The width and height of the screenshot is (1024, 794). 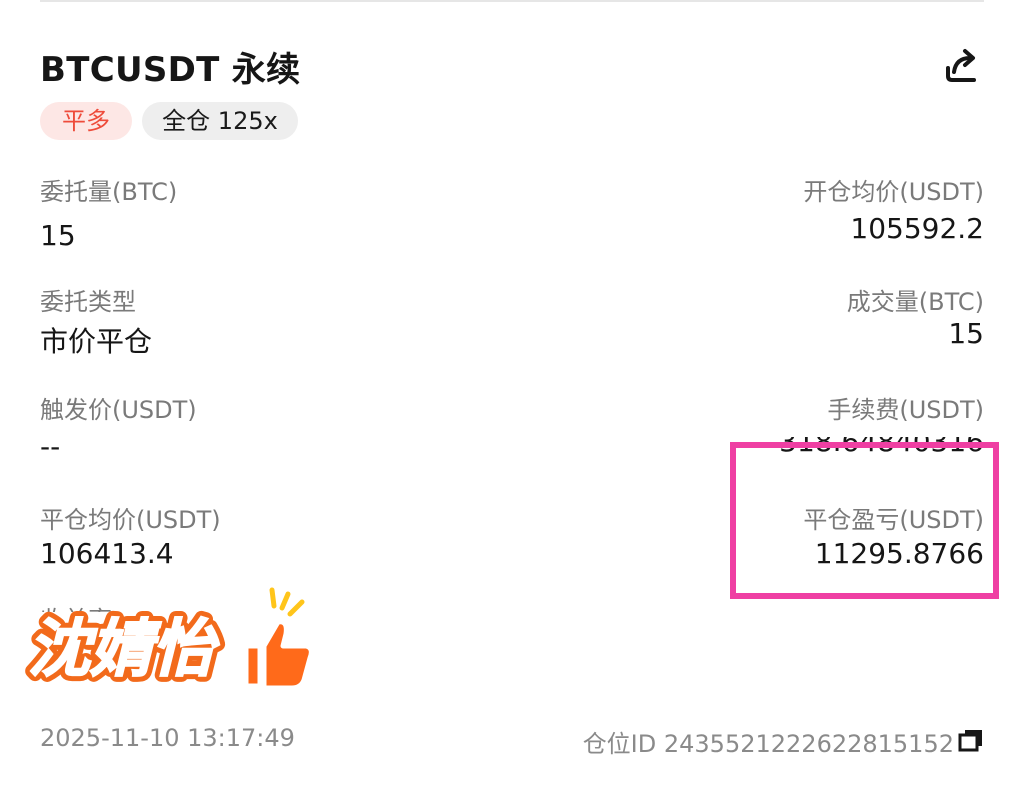 I want to click on order-qty-value: 15, so click(x=58, y=235).